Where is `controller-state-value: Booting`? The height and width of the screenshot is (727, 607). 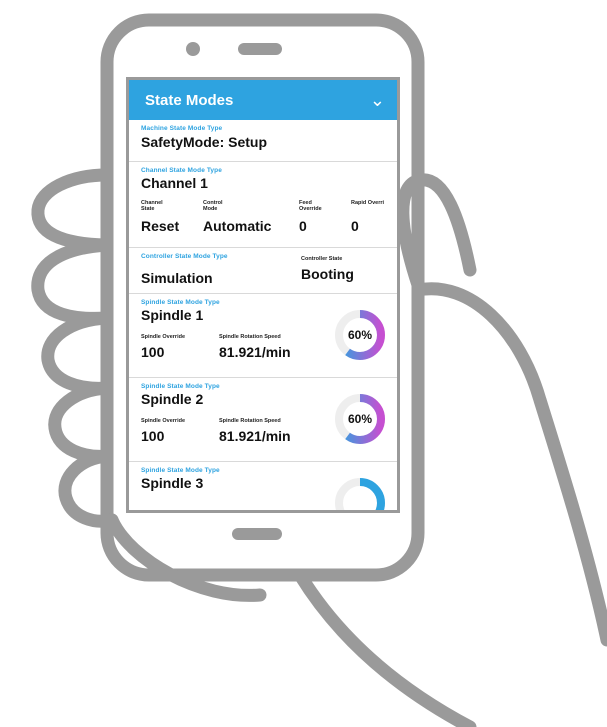
controller-state-value: Booting is located at coordinates (327, 274).